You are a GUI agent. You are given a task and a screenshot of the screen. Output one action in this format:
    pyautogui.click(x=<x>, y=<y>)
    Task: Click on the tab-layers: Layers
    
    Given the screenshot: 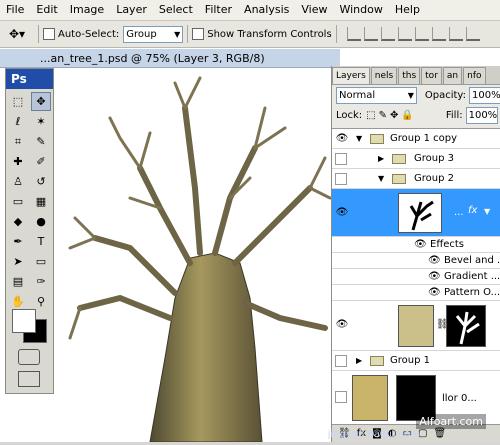 What is the action you would take?
    pyautogui.click(x=351, y=75)
    